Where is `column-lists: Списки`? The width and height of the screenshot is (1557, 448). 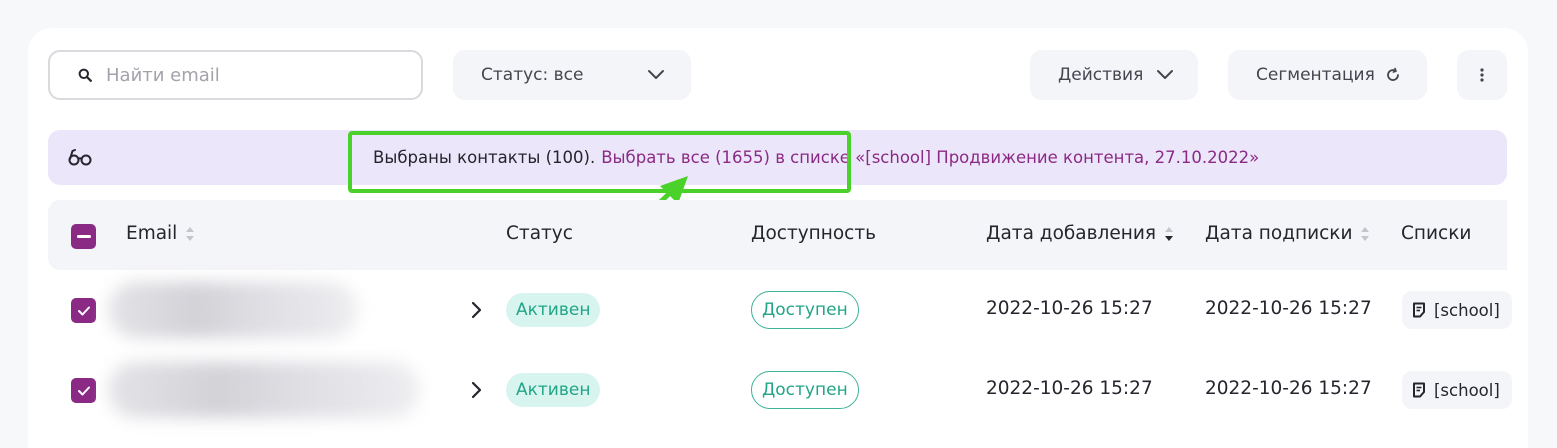
column-lists: Списки is located at coordinates (1436, 233).